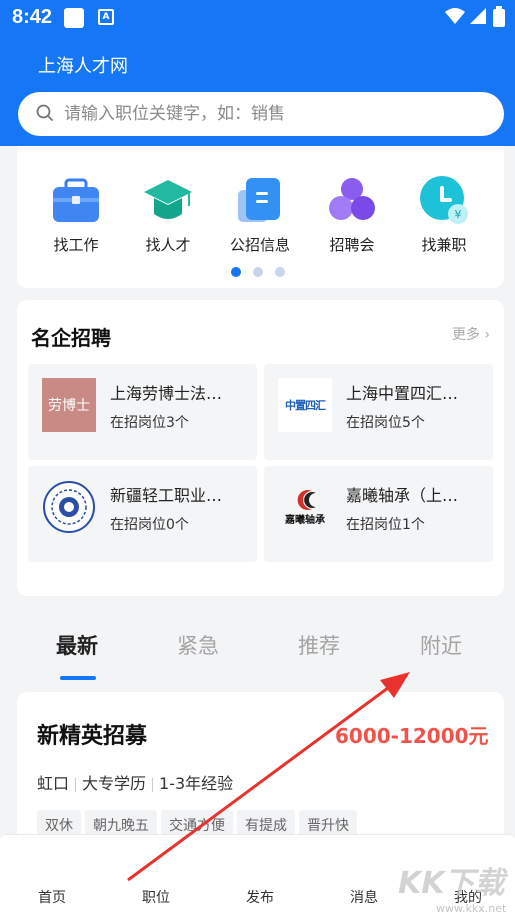 The height and width of the screenshot is (920, 515). What do you see at coordinates (149, 423) in the screenshot?
I see `company-job-count: 在招岗位3个` at bounding box center [149, 423].